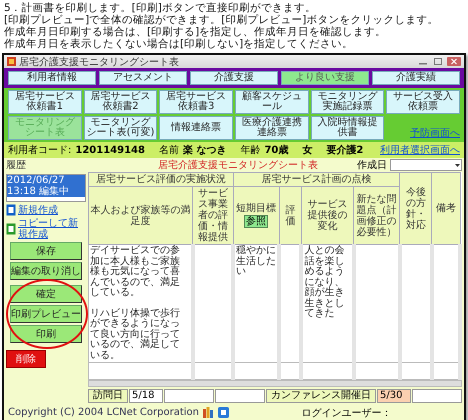  Describe the element at coordinates (325, 78) in the screenshot. I see `nav-tab: より良い支援` at that location.